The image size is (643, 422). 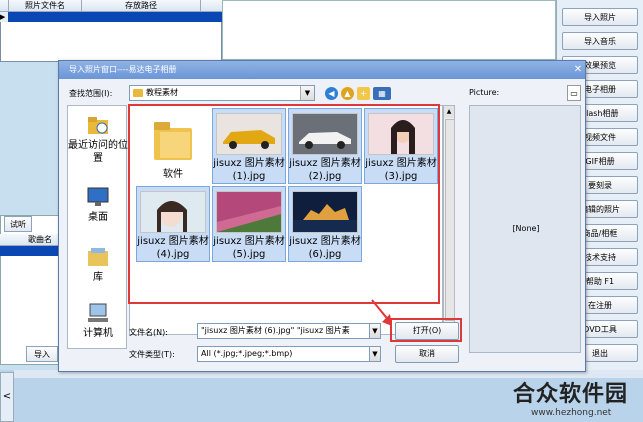 What do you see at coordinates (289, 331) in the screenshot?
I see `filename-input: "jisuxz 图片素材 (6).jpg" "jisuxz 图片素` at bounding box center [289, 331].